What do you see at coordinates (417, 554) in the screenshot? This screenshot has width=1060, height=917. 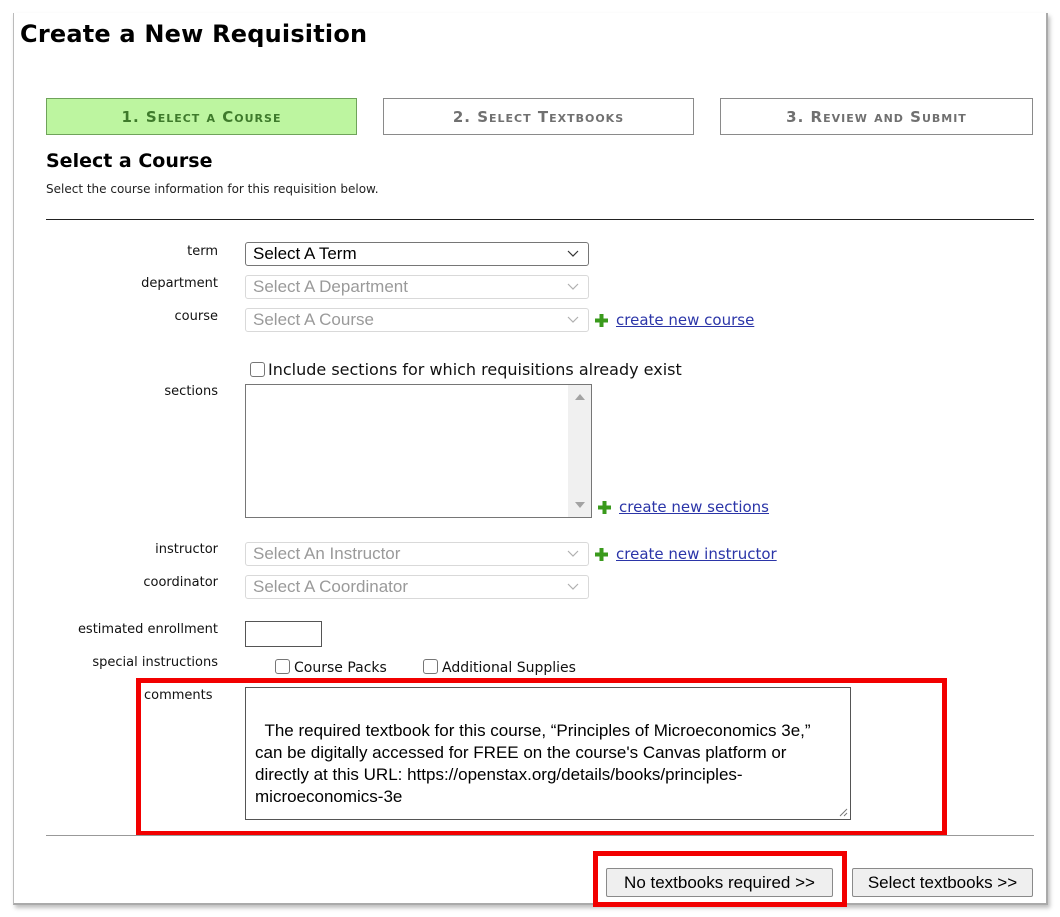 I see `instructor-select: Select An Instructor` at bounding box center [417, 554].